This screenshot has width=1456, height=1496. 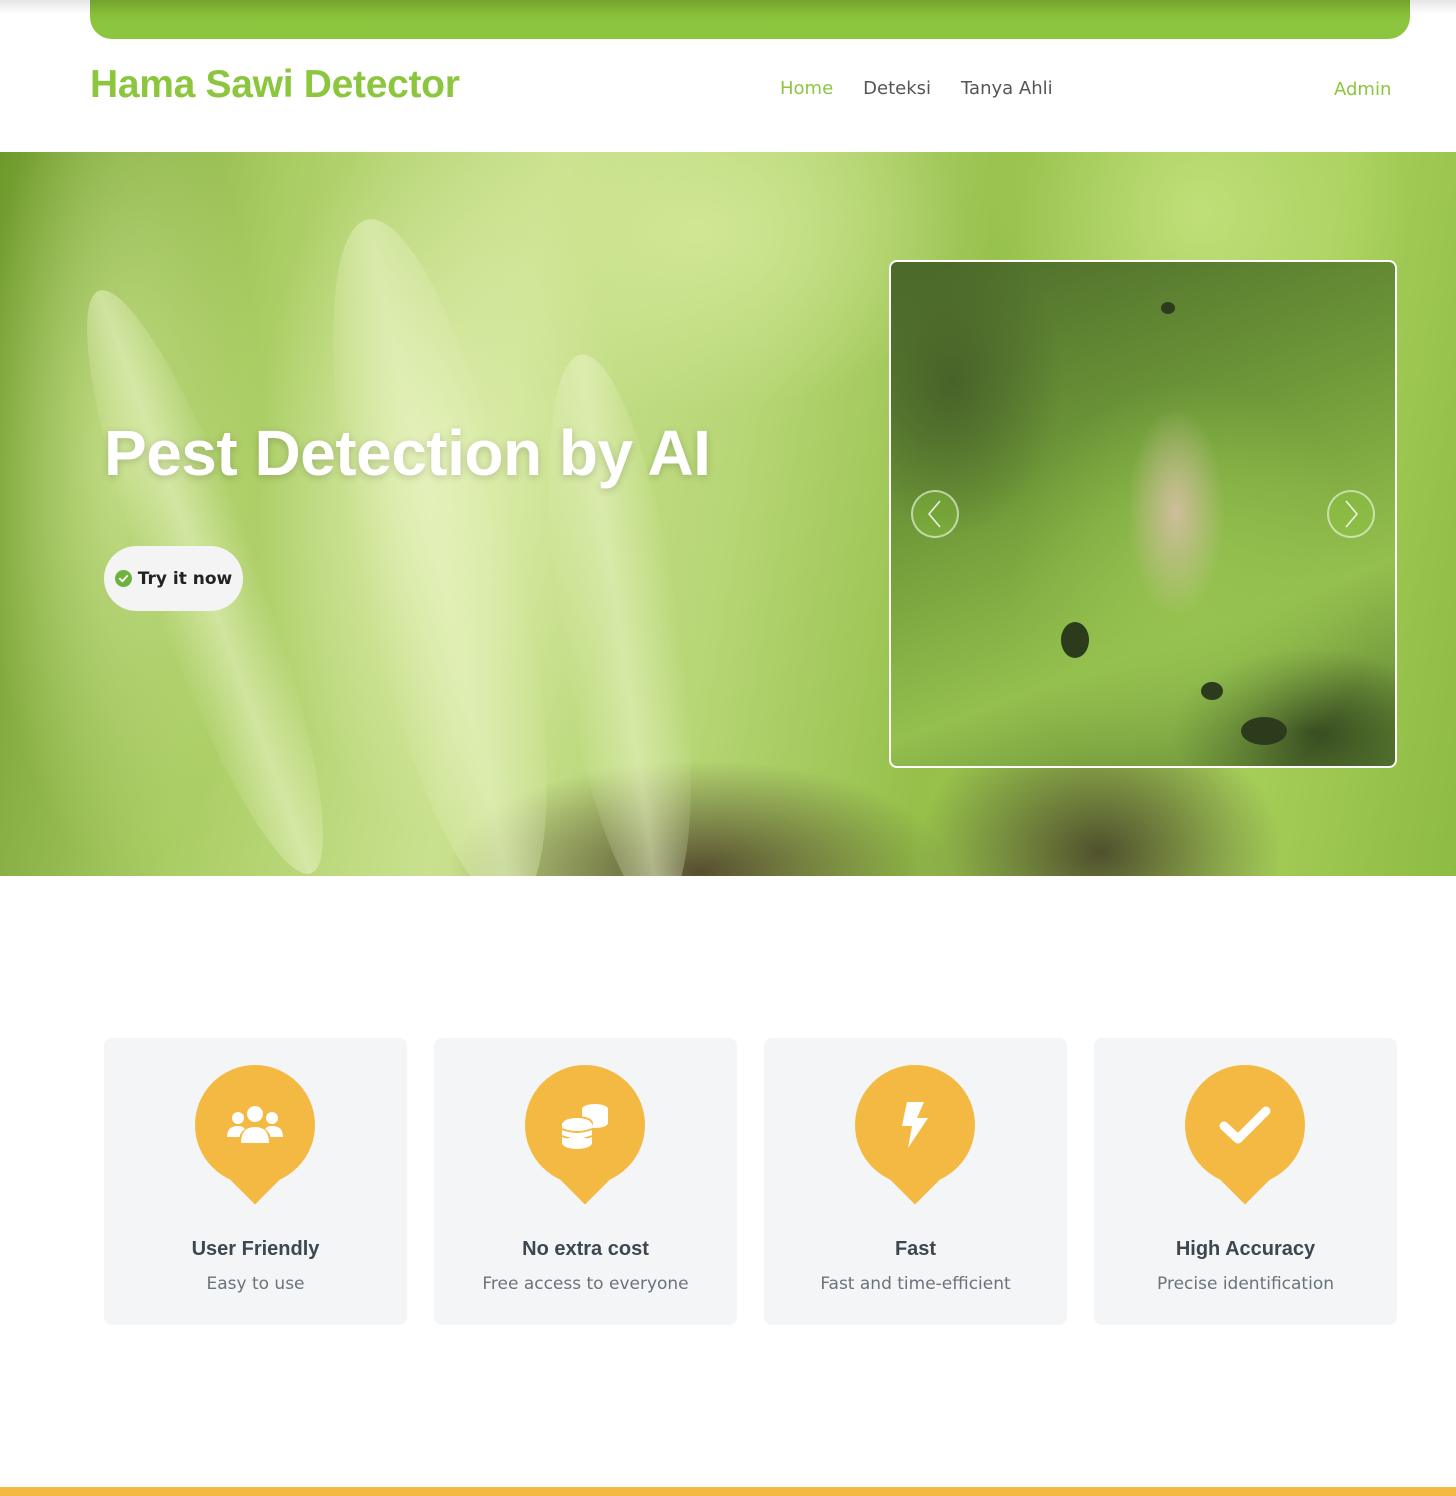 What do you see at coordinates (275, 85) in the screenshot?
I see `brand-logo-text: Hama Sawi Detector` at bounding box center [275, 85].